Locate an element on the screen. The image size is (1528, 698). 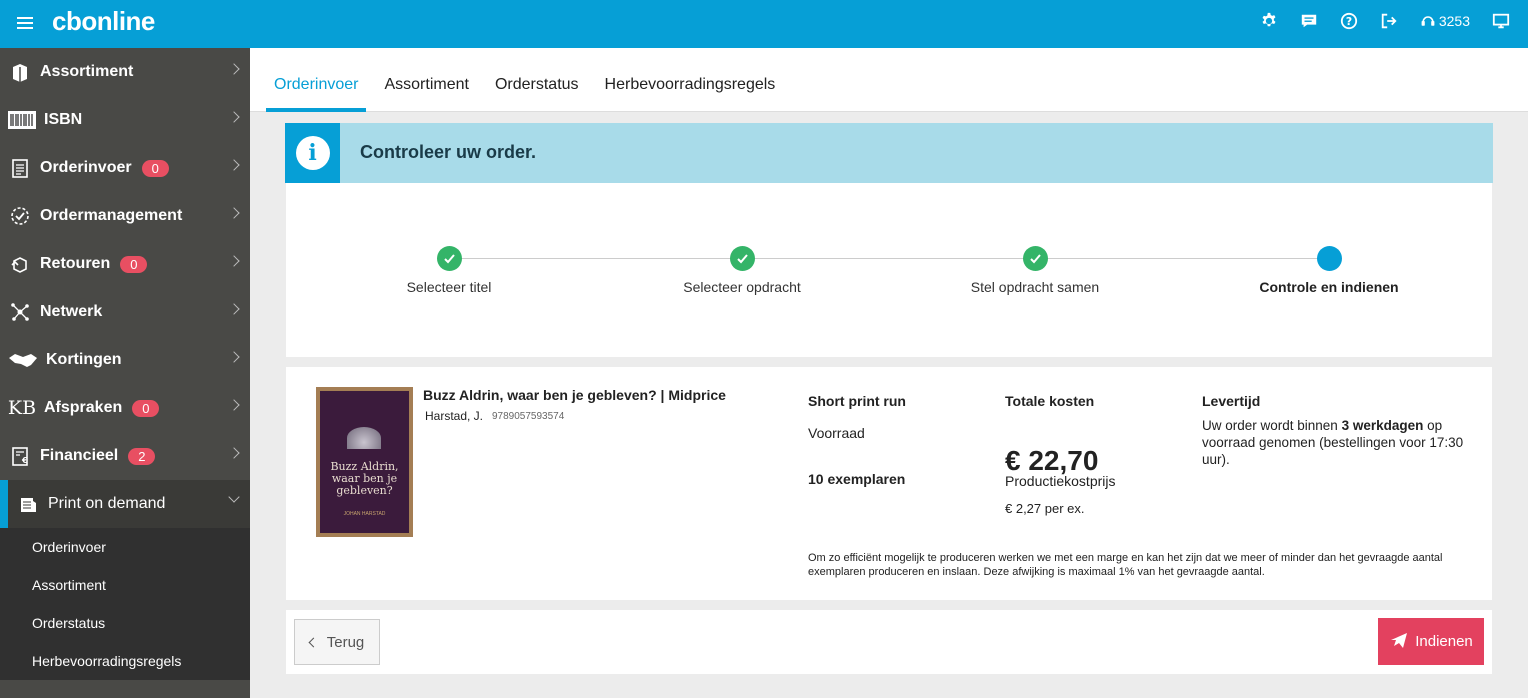
support-phone: 3253 is located at coordinates (1445, 21).